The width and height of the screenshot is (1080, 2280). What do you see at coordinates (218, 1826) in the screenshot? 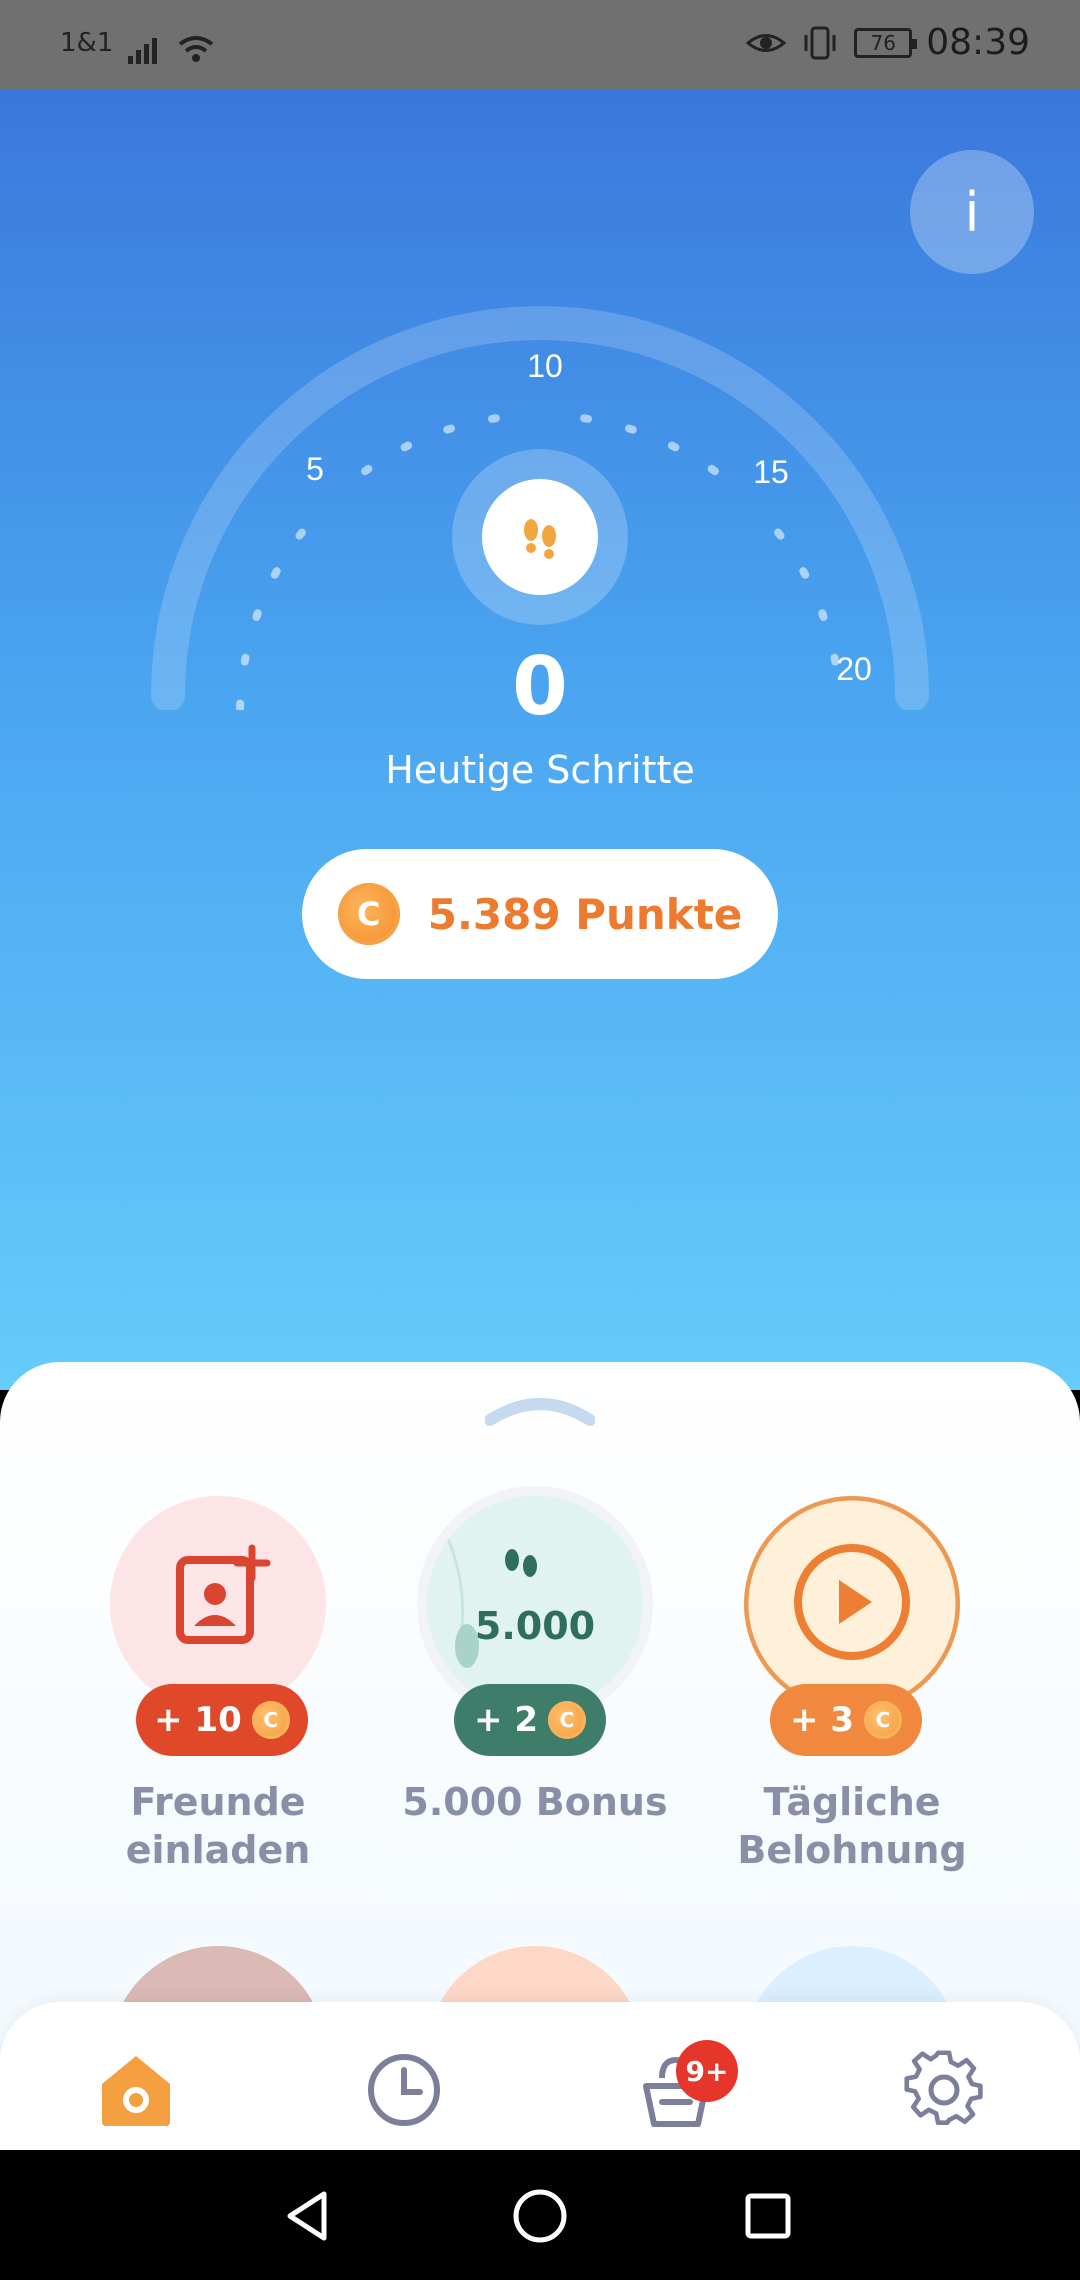
I see `task-label: Freunde einladen` at bounding box center [218, 1826].